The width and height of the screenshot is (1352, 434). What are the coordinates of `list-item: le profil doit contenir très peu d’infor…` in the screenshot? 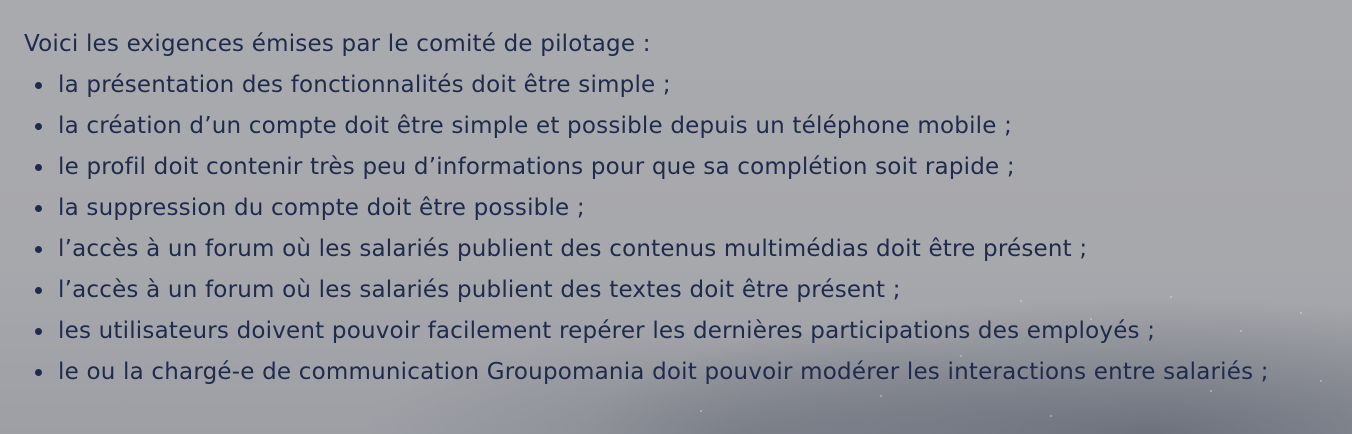 It's located at (679, 167).